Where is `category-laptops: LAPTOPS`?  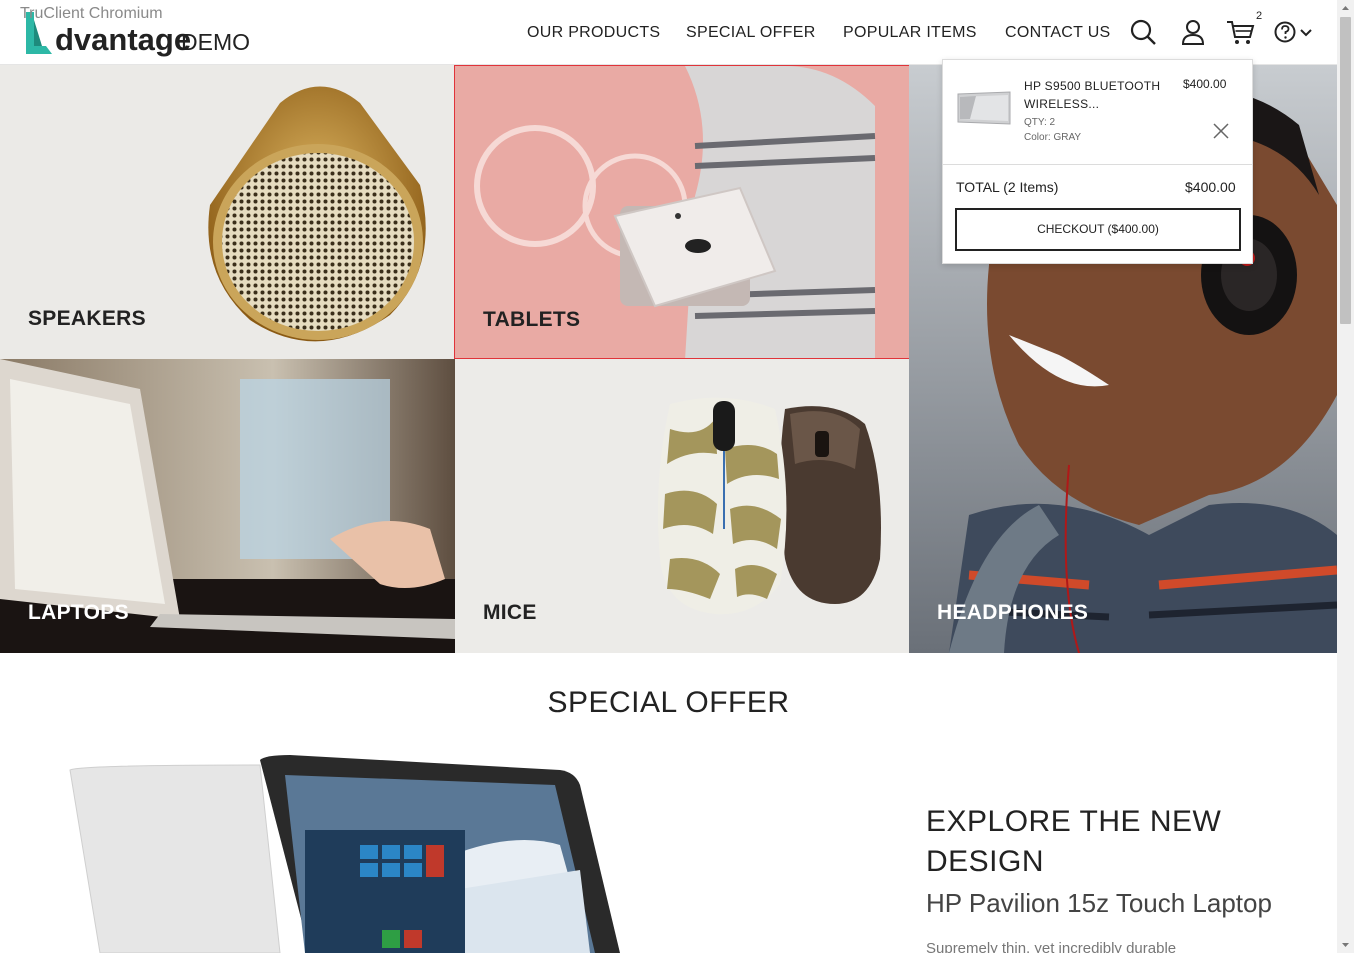 category-laptops: LAPTOPS is located at coordinates (227, 506).